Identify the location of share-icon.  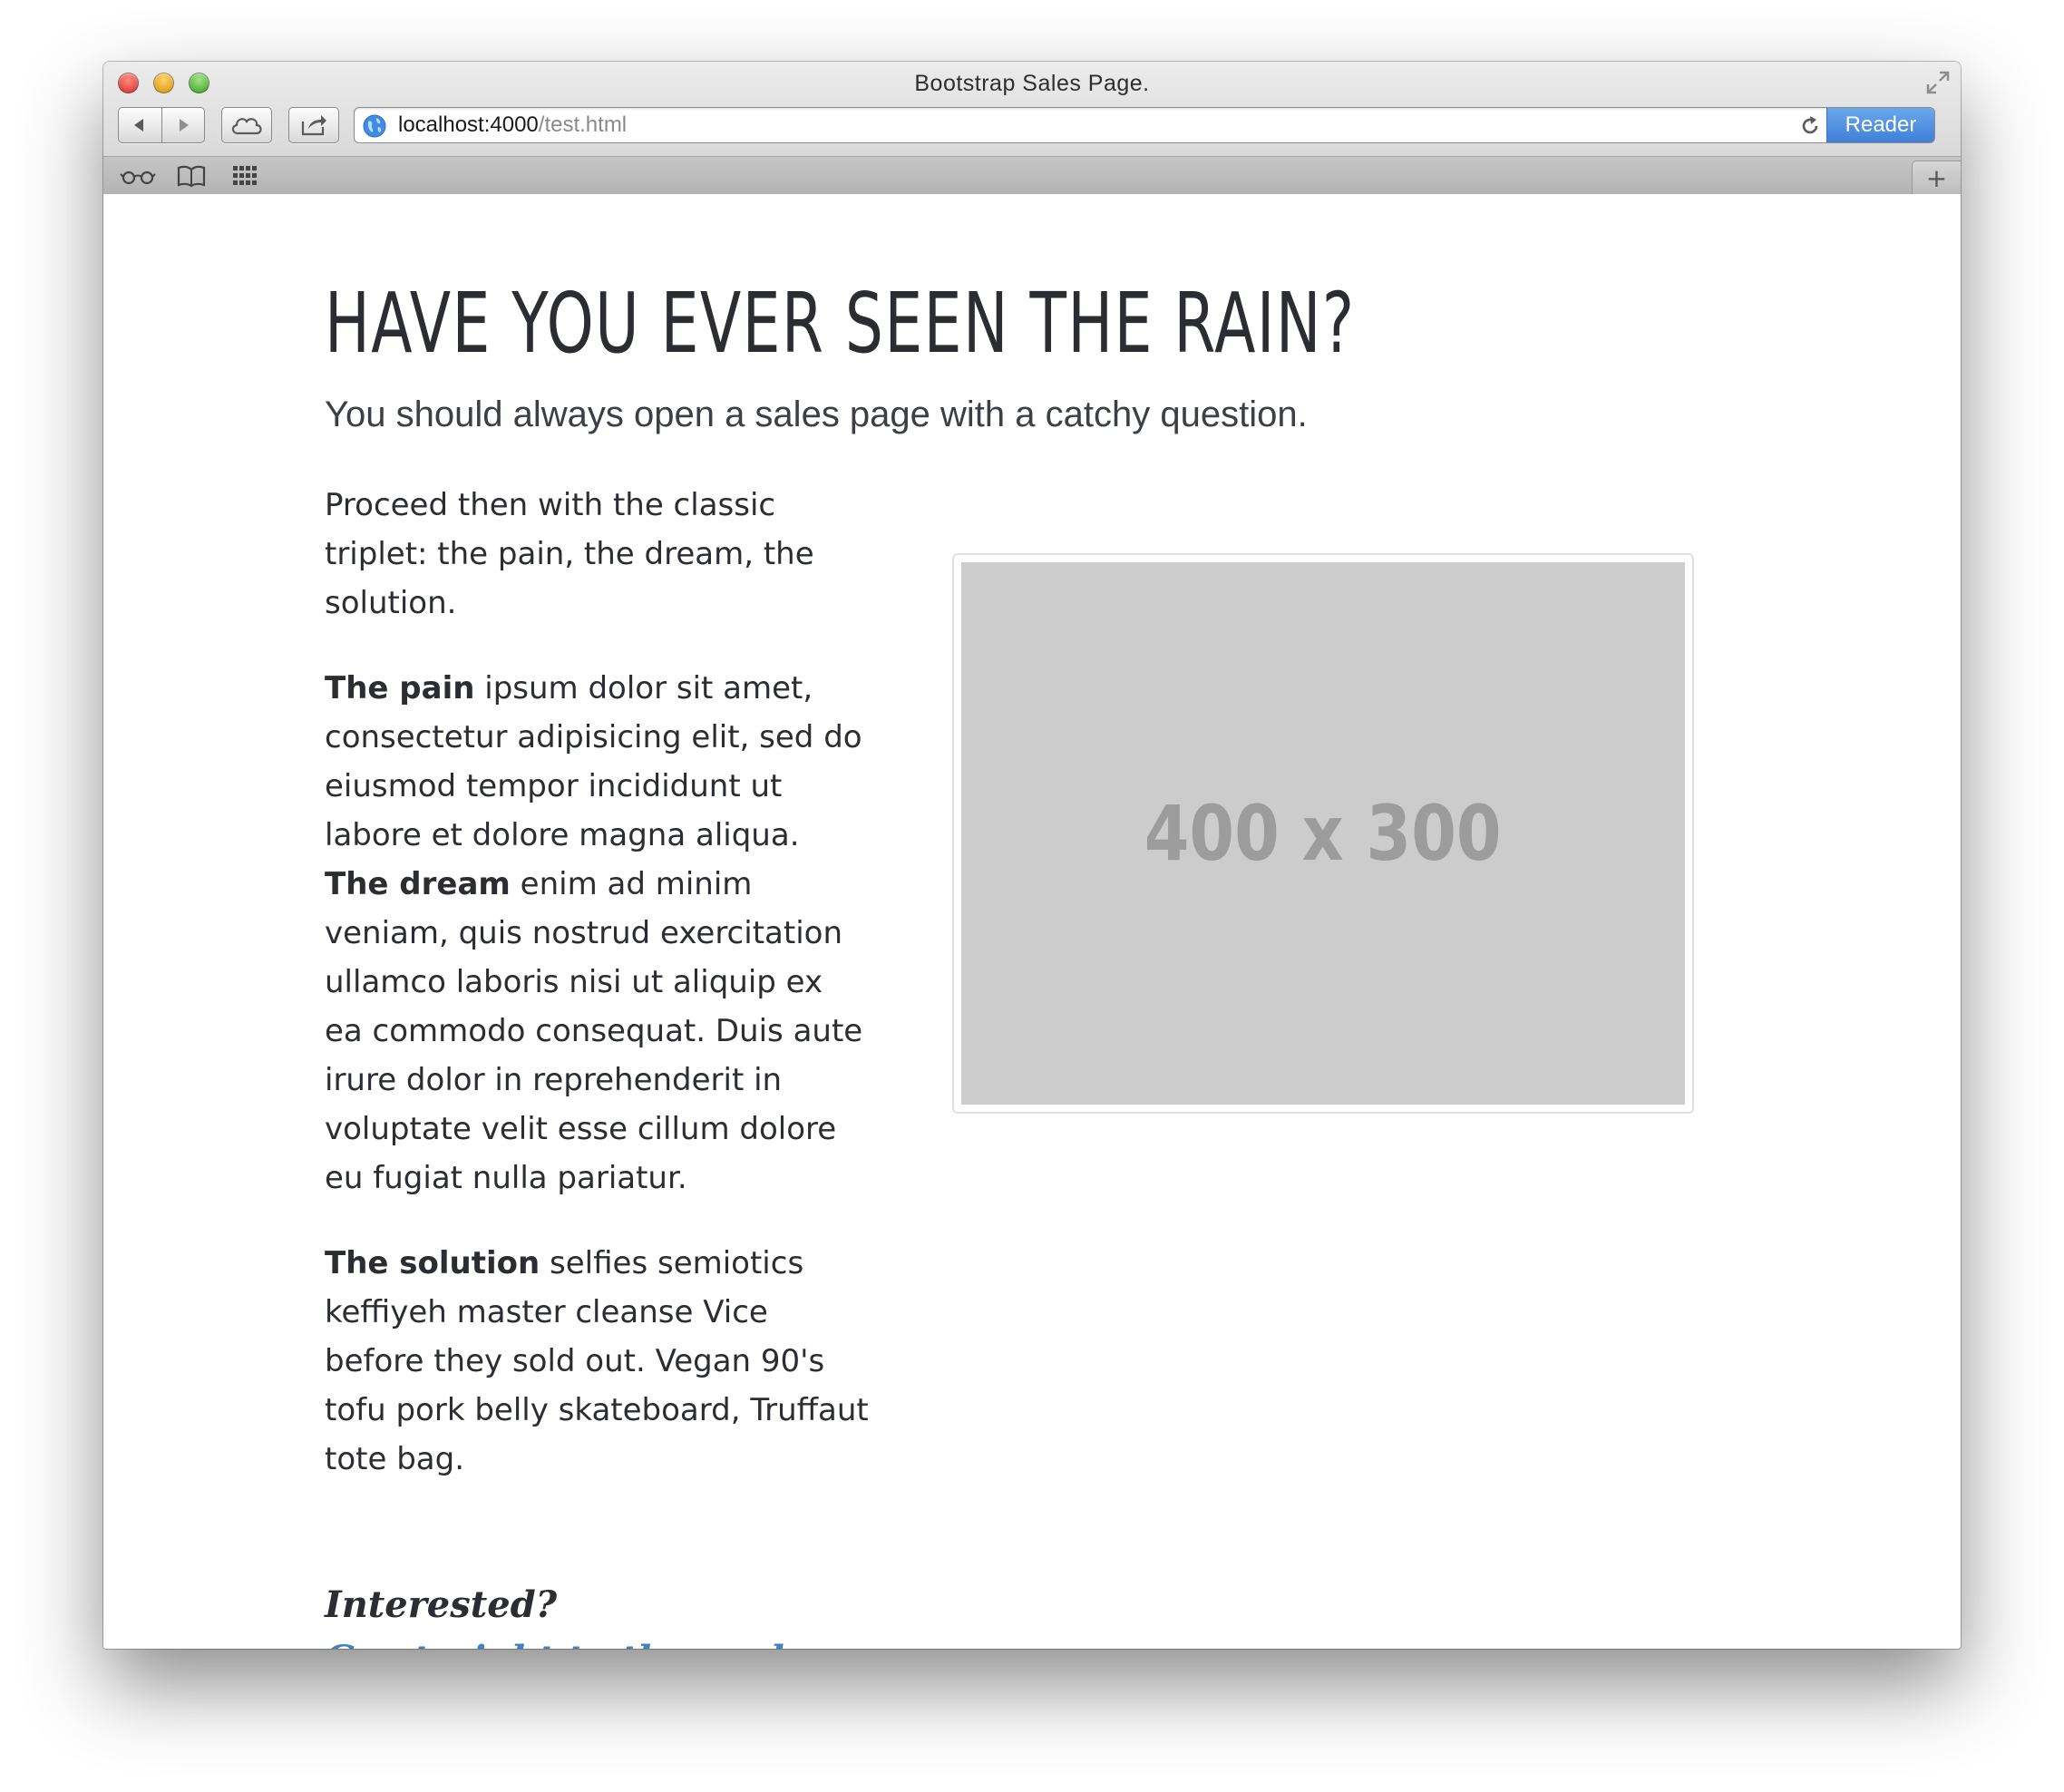
(313, 126).